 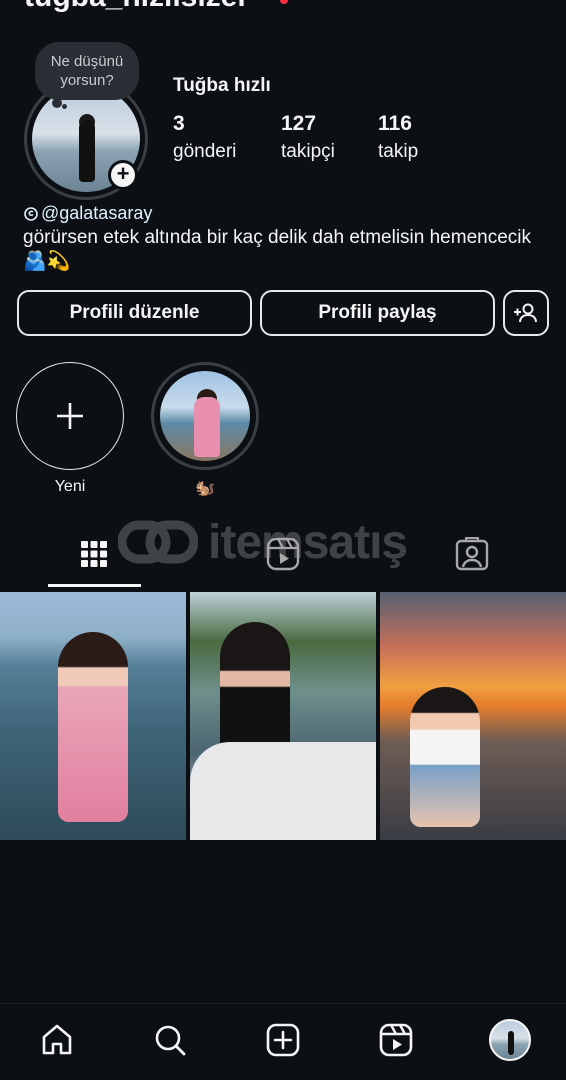 I want to click on bio-mention-link: @galatasaray, so click(x=87, y=213).